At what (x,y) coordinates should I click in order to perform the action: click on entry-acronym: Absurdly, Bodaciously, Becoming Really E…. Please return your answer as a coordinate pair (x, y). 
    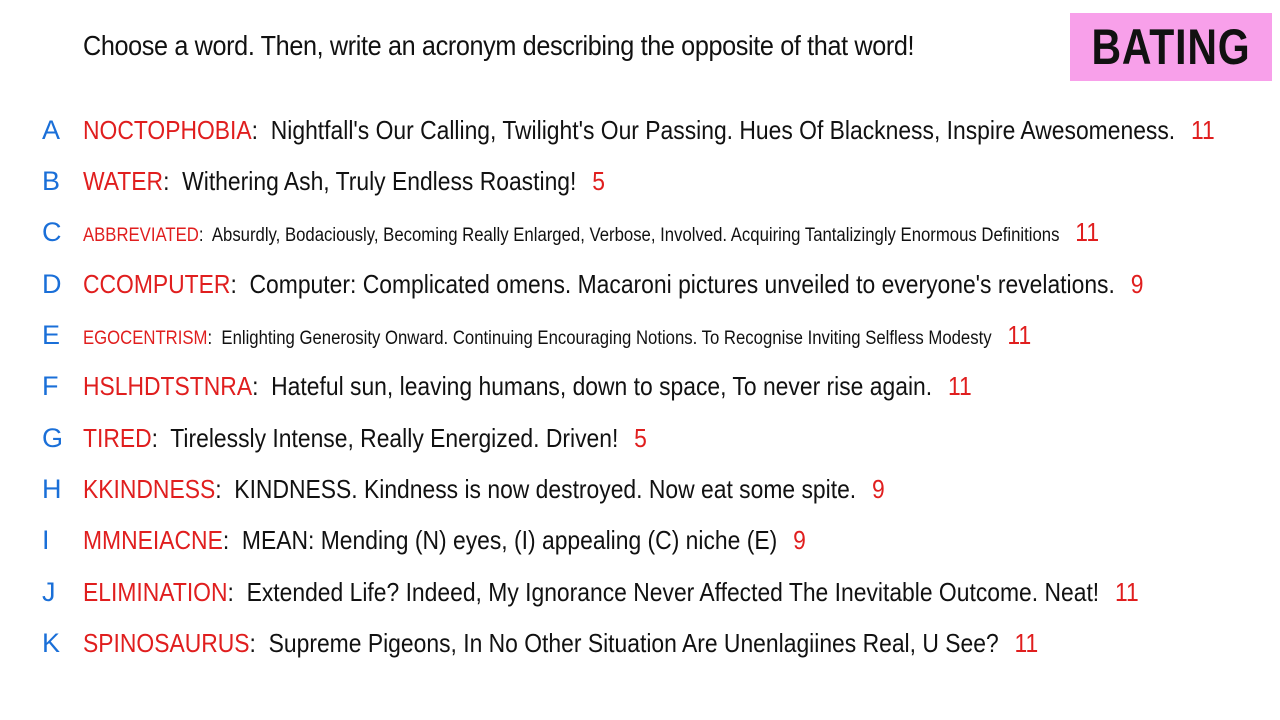
    Looking at the image, I should click on (635, 235).